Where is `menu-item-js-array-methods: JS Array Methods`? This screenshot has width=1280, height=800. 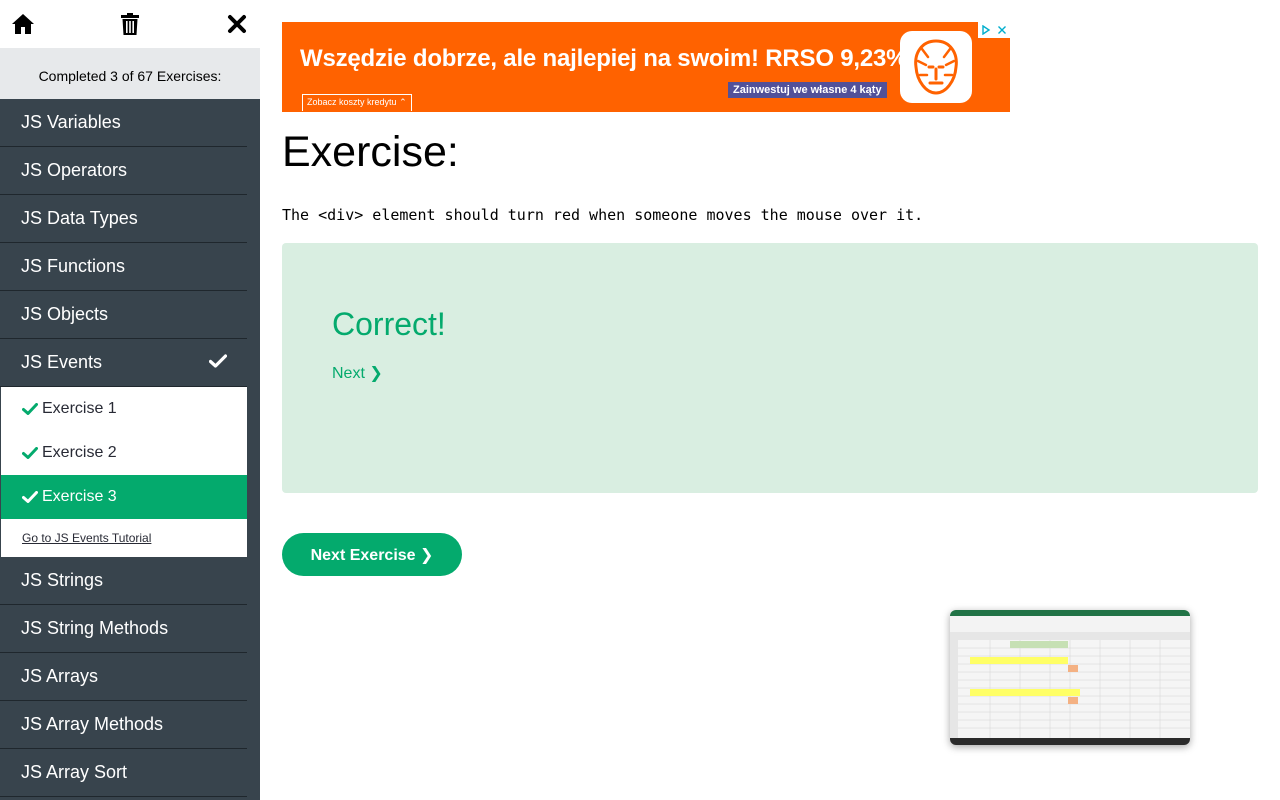
menu-item-js-array-methods: JS Array Methods is located at coordinates (123, 725).